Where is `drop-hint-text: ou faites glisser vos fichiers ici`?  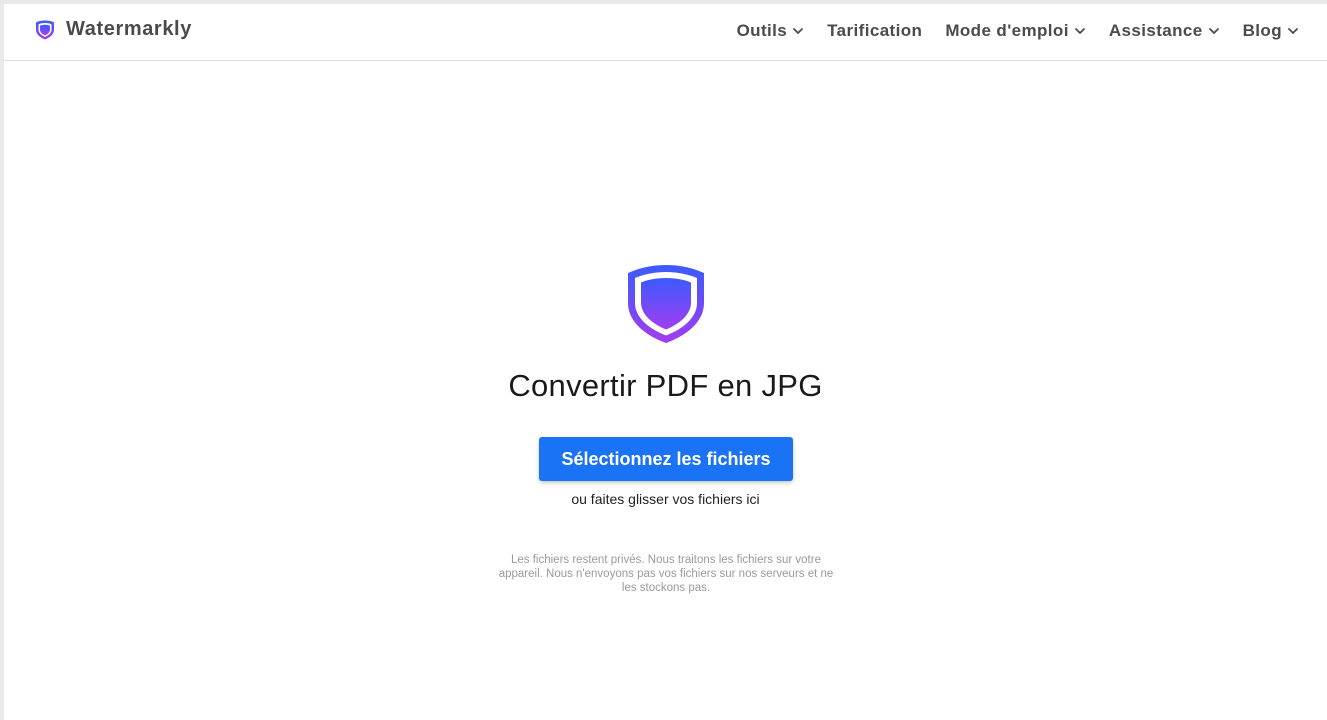
drop-hint-text: ou faites glisser vos fichiers ici is located at coordinates (665, 499).